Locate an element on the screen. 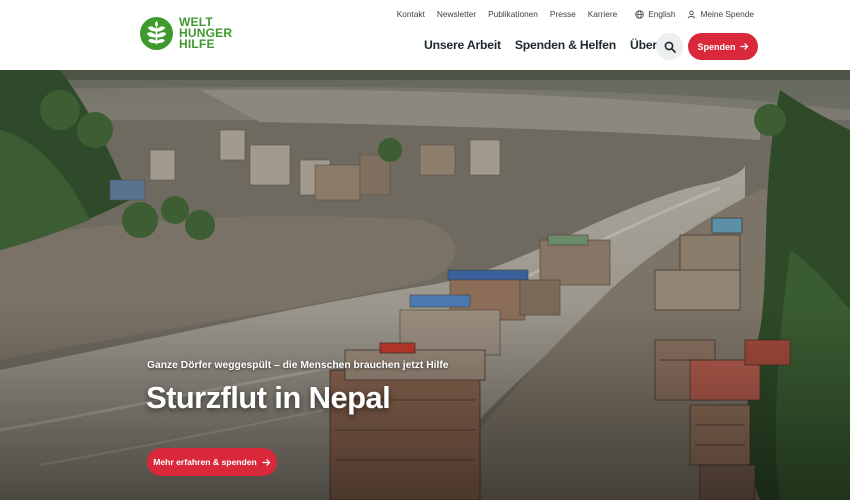 The image size is (850, 500). nav-spenden-helfen: Spenden & Helfen is located at coordinates (565, 45).